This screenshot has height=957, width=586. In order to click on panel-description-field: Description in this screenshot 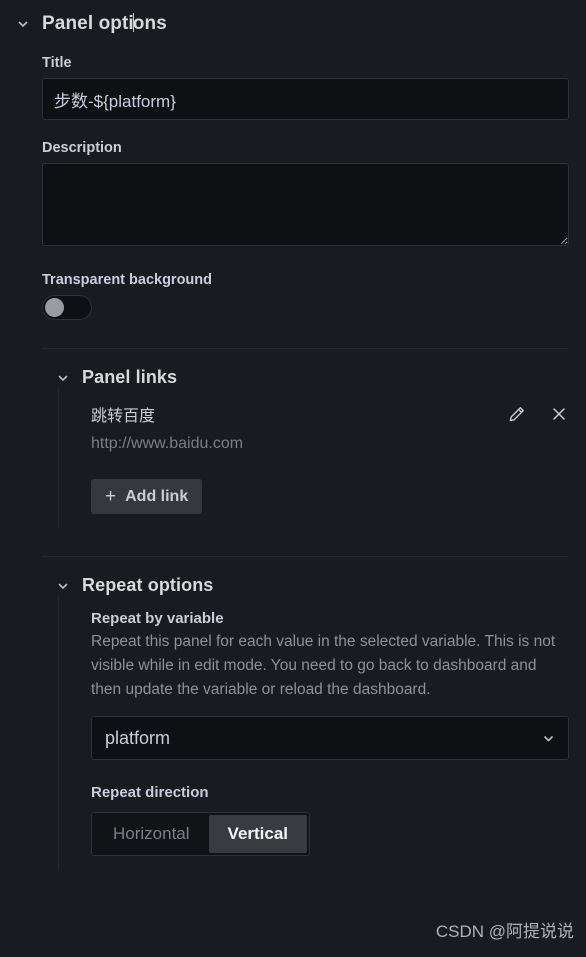, I will do `click(305, 193)`.